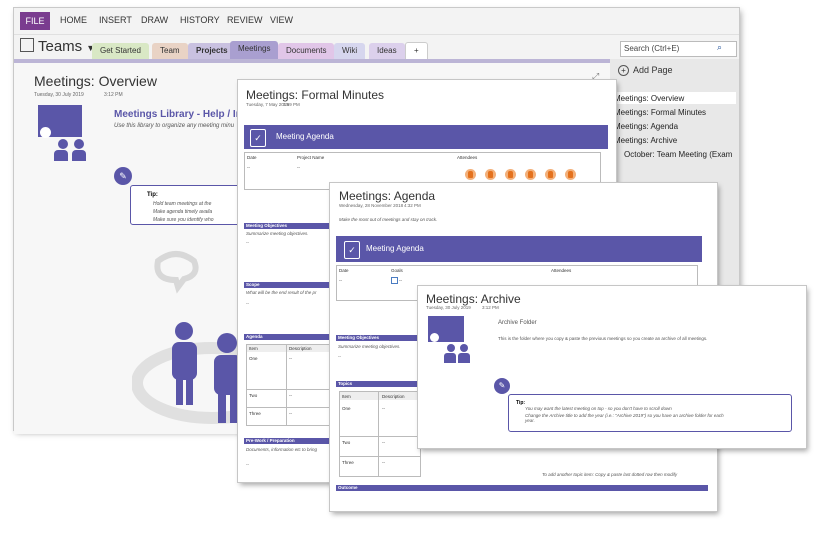 Image resolution: width=820 pixels, height=560 pixels. I want to click on page-title: Meetings: Archive, so click(473, 299).